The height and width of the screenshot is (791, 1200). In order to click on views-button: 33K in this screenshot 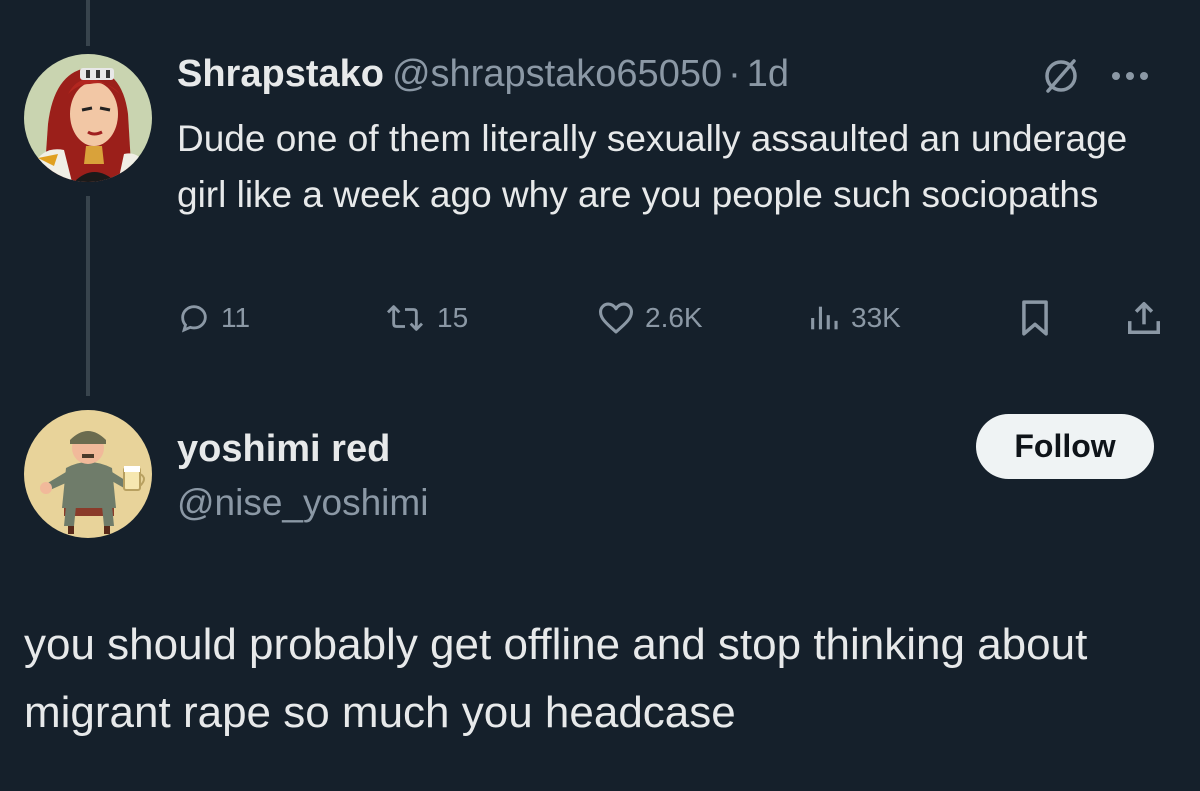, I will do `click(854, 318)`.